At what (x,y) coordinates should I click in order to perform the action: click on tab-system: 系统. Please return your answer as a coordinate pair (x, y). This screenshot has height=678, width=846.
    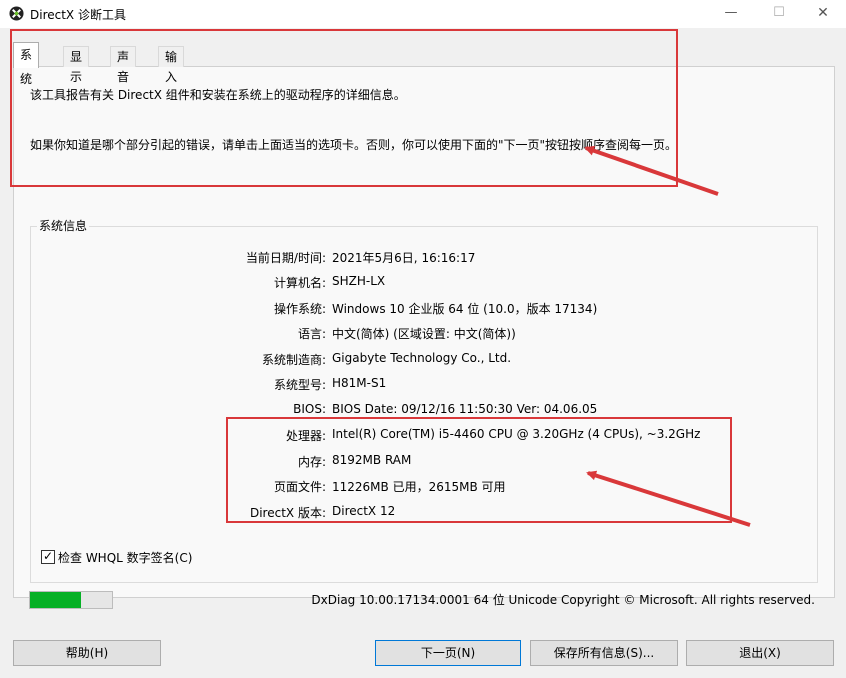
    Looking at the image, I should click on (26, 64).